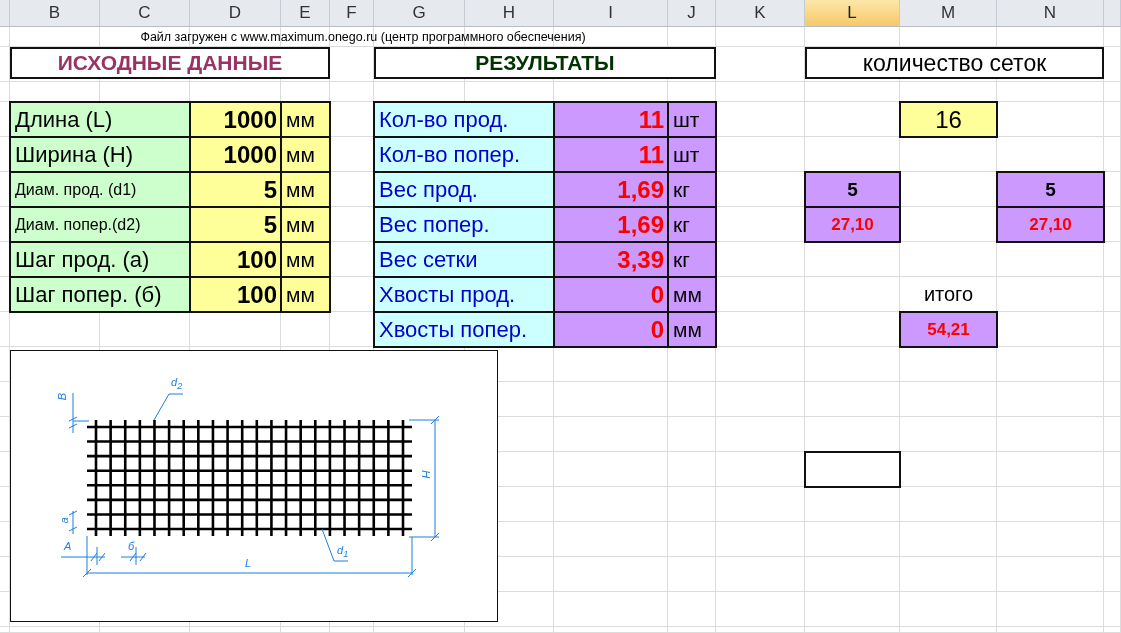  What do you see at coordinates (948, 294) in the screenshot?
I see `total-label: итого` at bounding box center [948, 294].